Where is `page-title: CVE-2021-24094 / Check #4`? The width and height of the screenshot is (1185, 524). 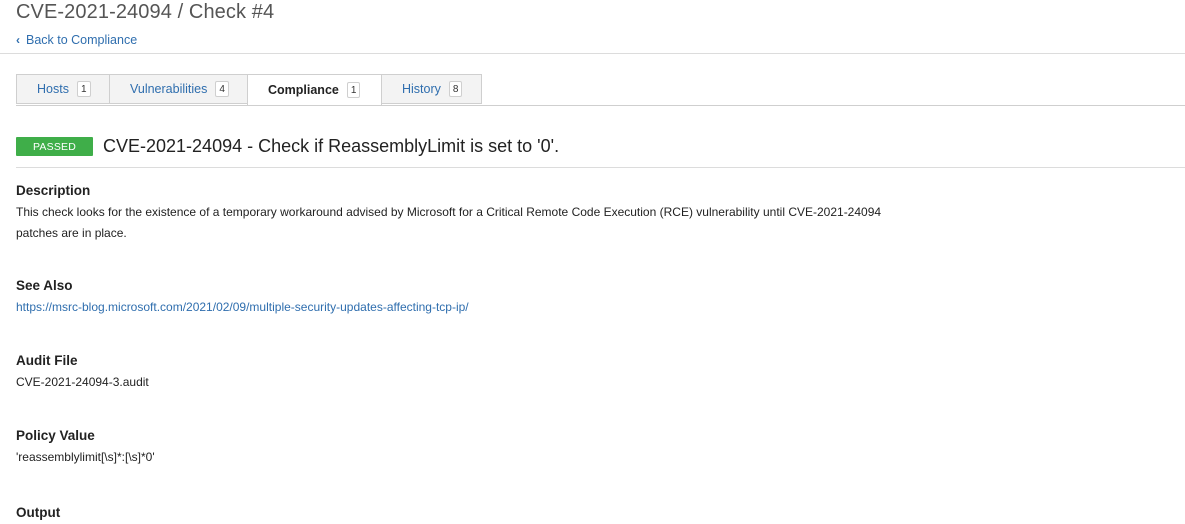 page-title: CVE-2021-24094 / Check #4 is located at coordinates (145, 12).